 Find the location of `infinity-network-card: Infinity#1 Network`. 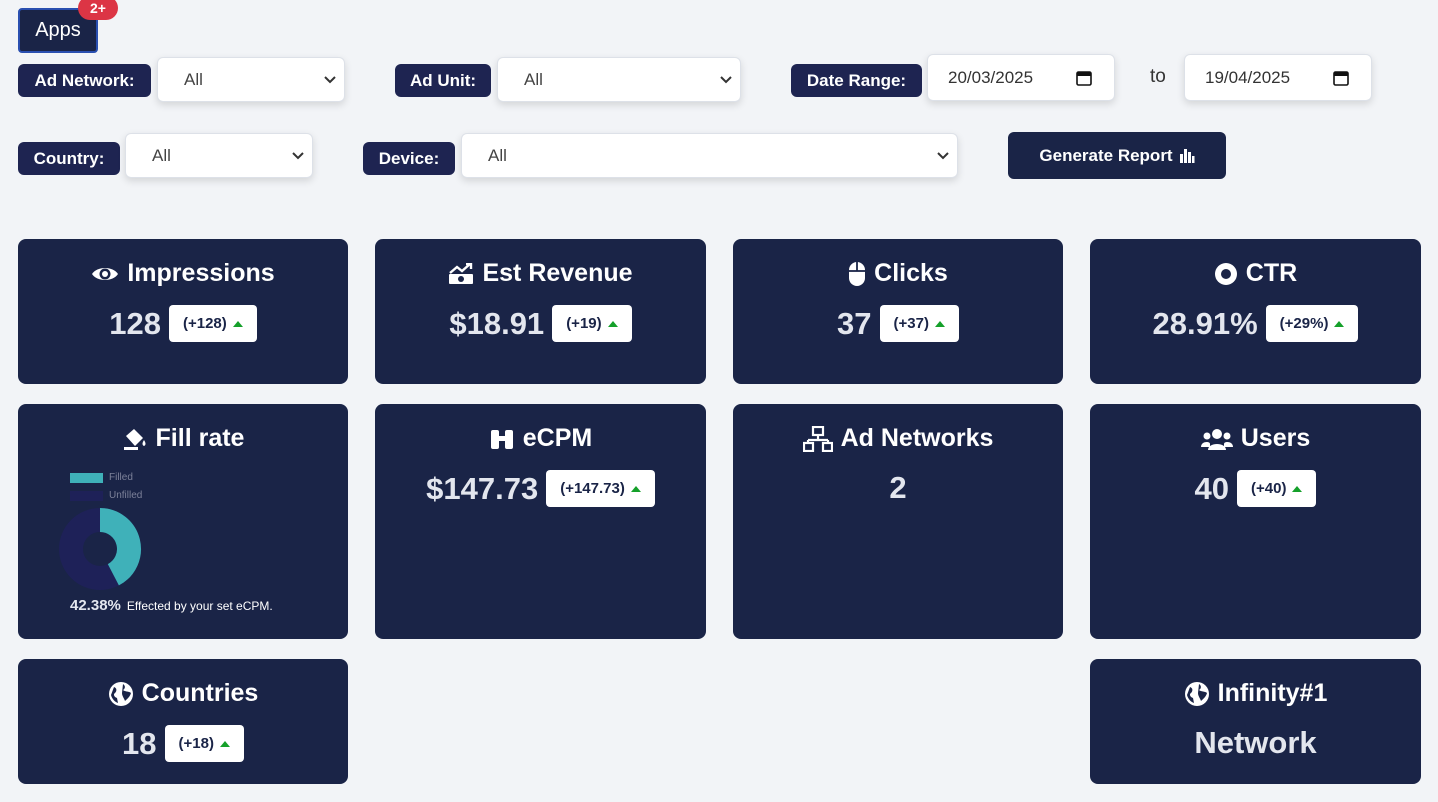

infinity-network-card: Infinity#1 Network is located at coordinates (1255, 721).